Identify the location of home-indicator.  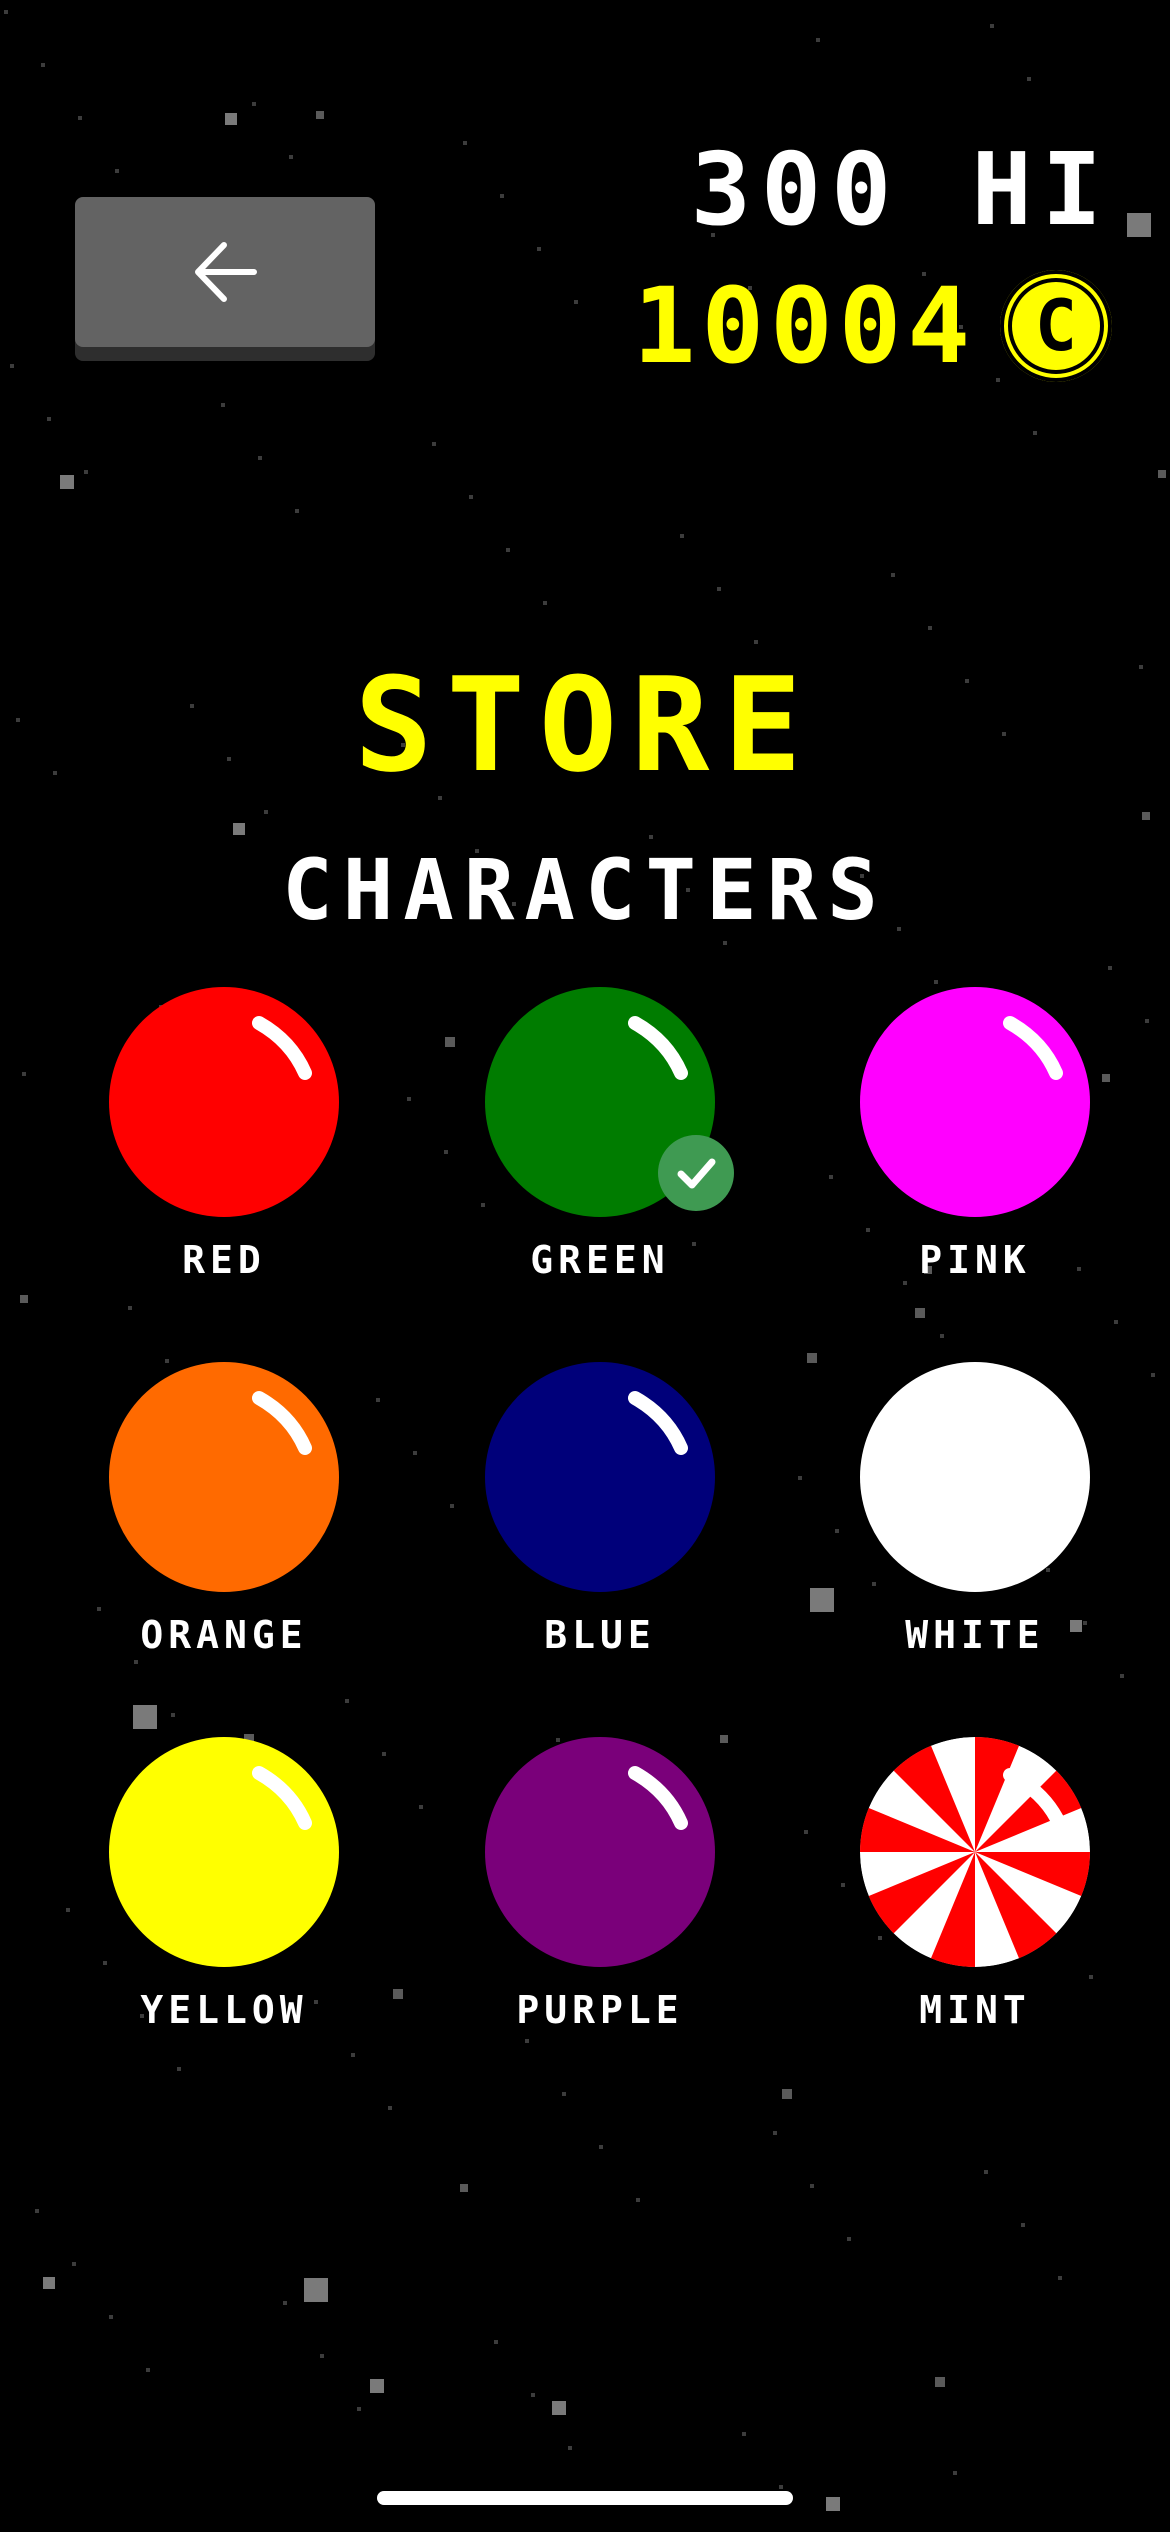
(585, 2498).